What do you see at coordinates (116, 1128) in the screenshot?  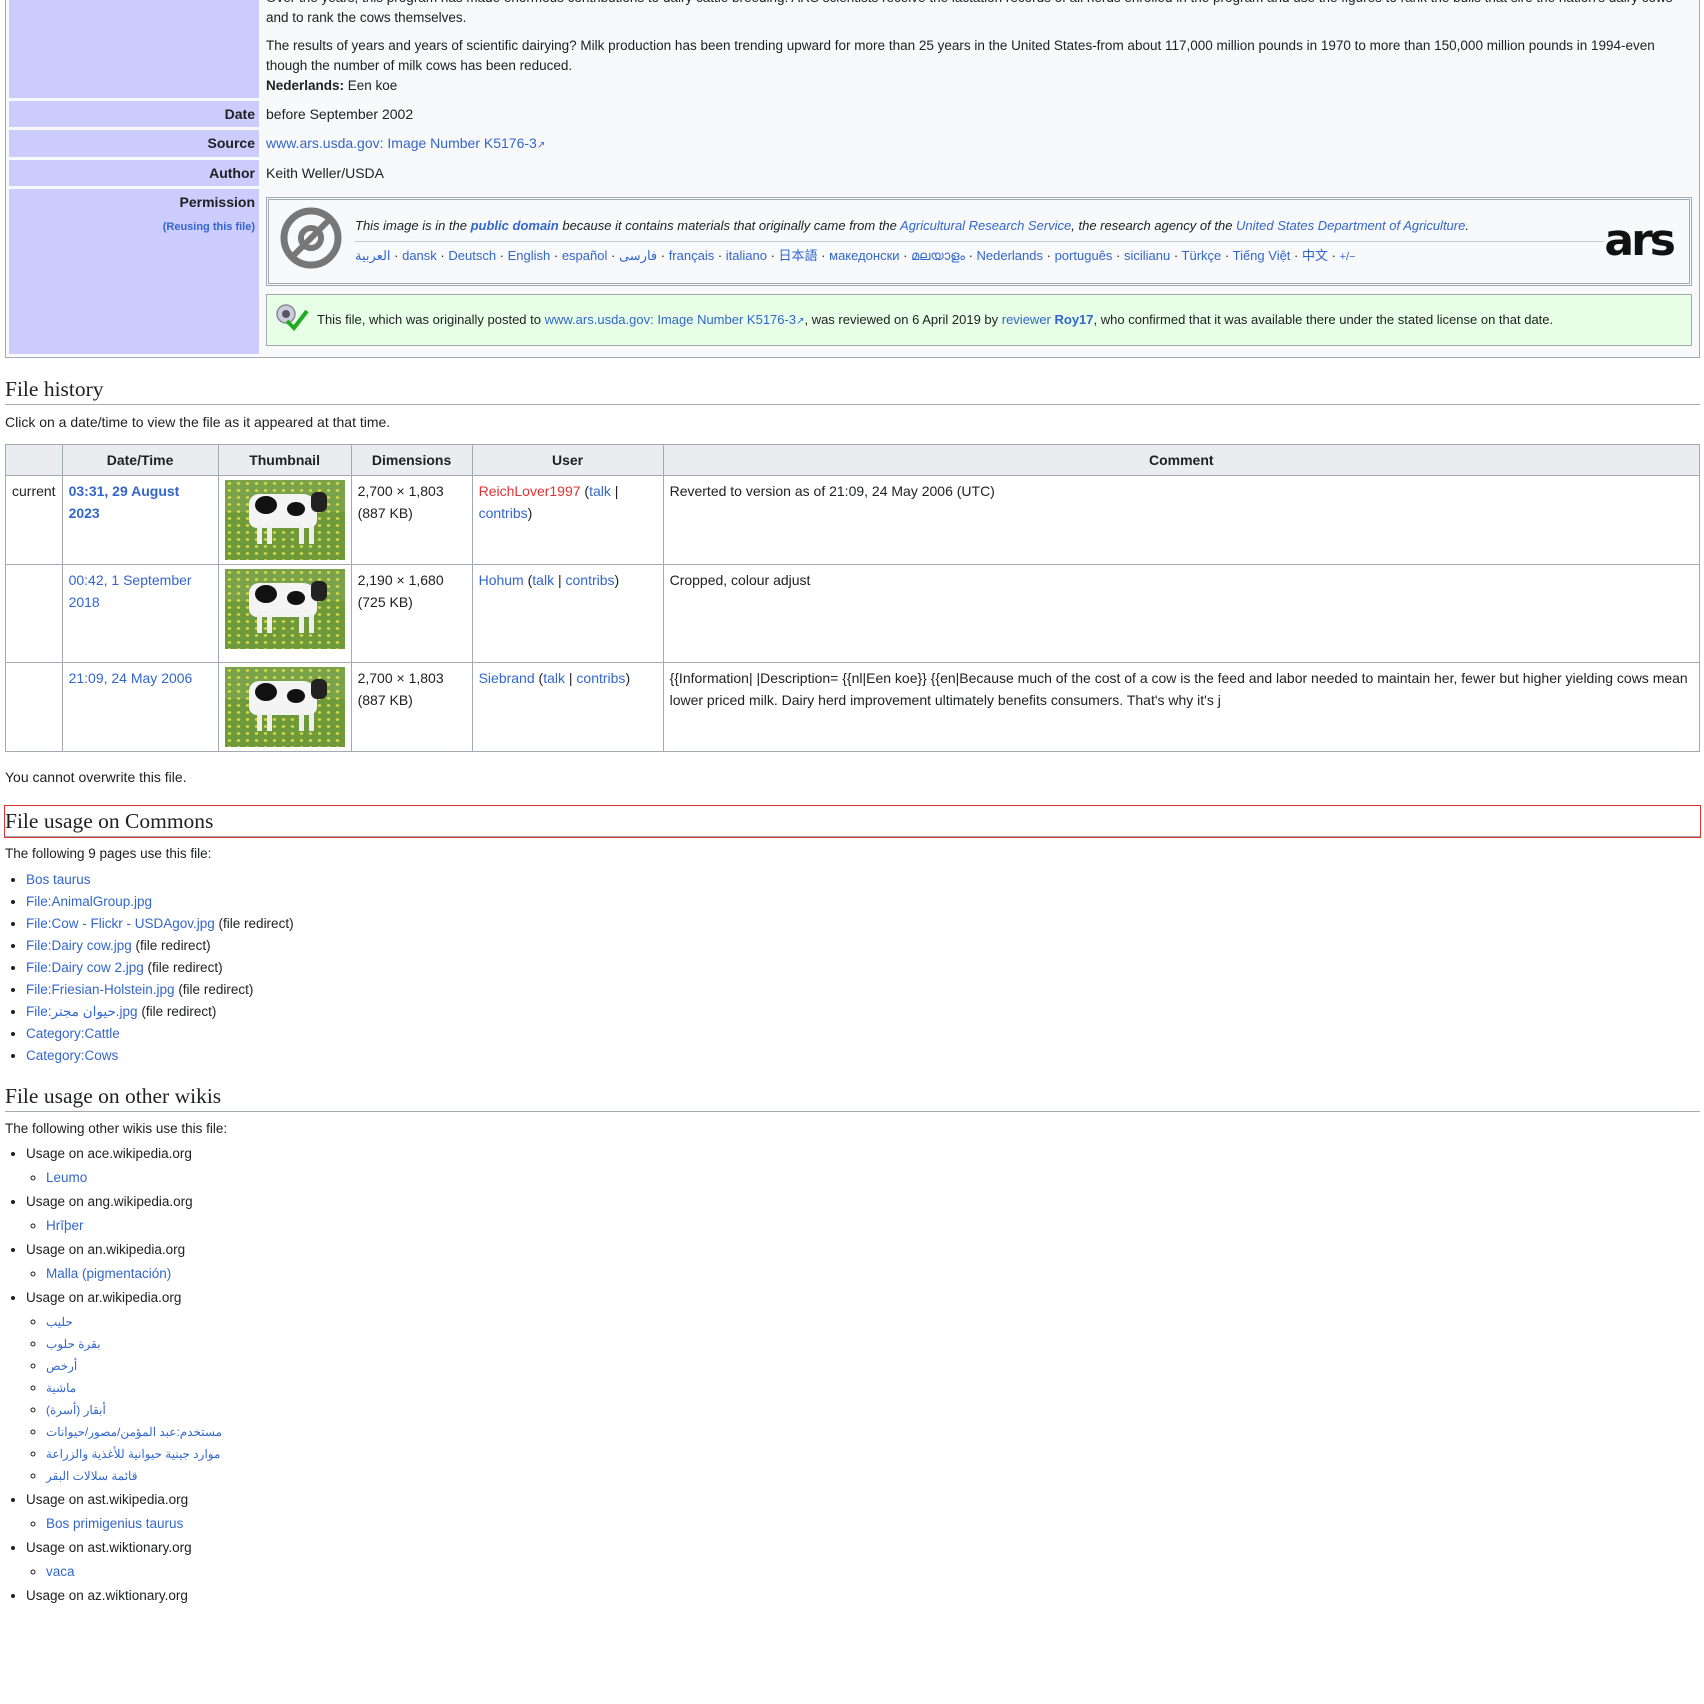 I see `file-usage-other-intro: The following other wikis use this file:` at bounding box center [116, 1128].